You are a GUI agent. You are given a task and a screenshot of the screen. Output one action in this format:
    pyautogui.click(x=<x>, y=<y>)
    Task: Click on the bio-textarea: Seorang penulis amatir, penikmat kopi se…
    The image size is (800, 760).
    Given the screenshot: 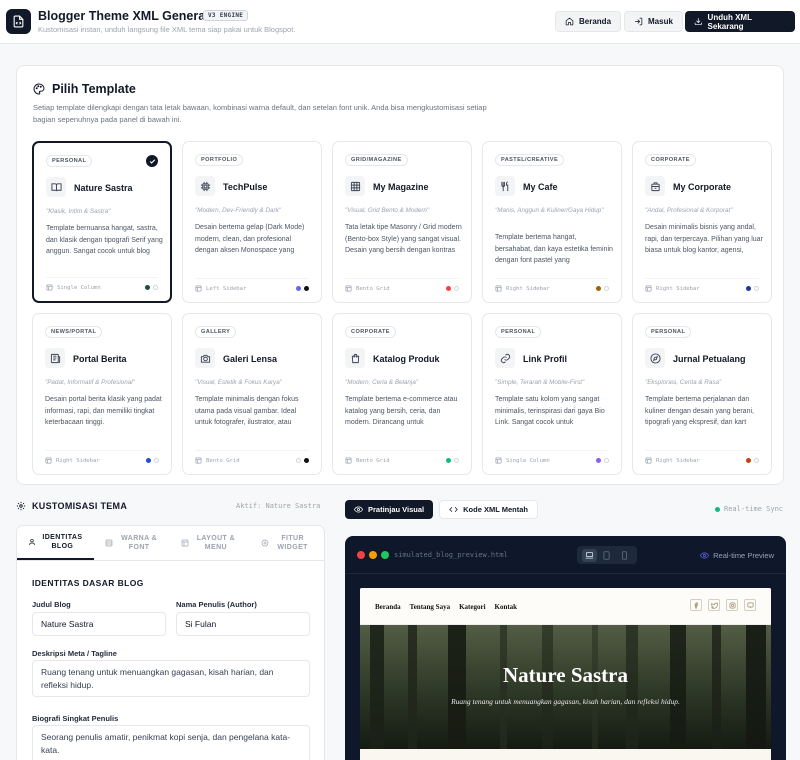 What is the action you would take?
    pyautogui.click(x=171, y=742)
    